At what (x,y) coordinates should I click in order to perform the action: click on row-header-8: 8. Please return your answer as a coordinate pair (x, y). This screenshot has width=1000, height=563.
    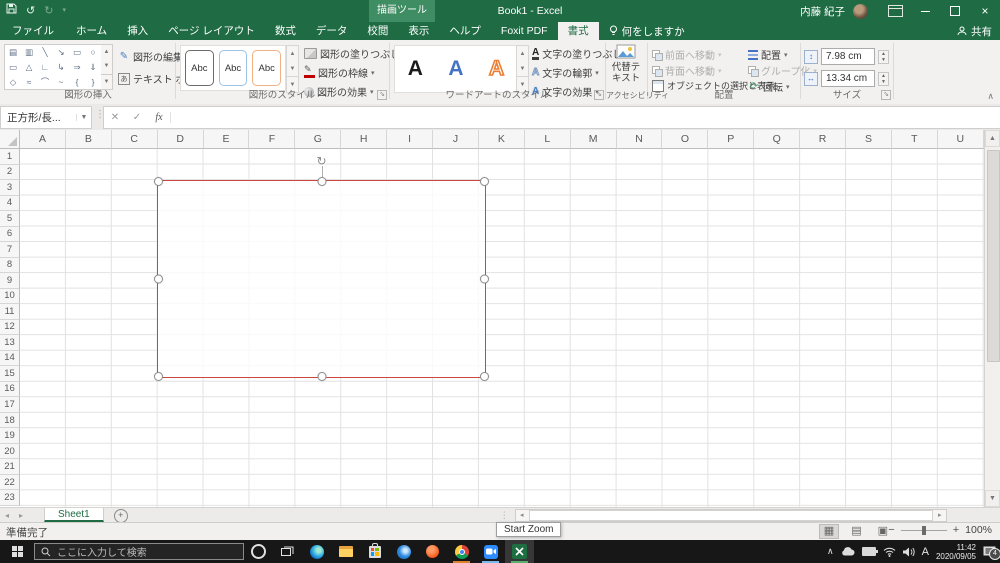
    Looking at the image, I should click on (10, 265).